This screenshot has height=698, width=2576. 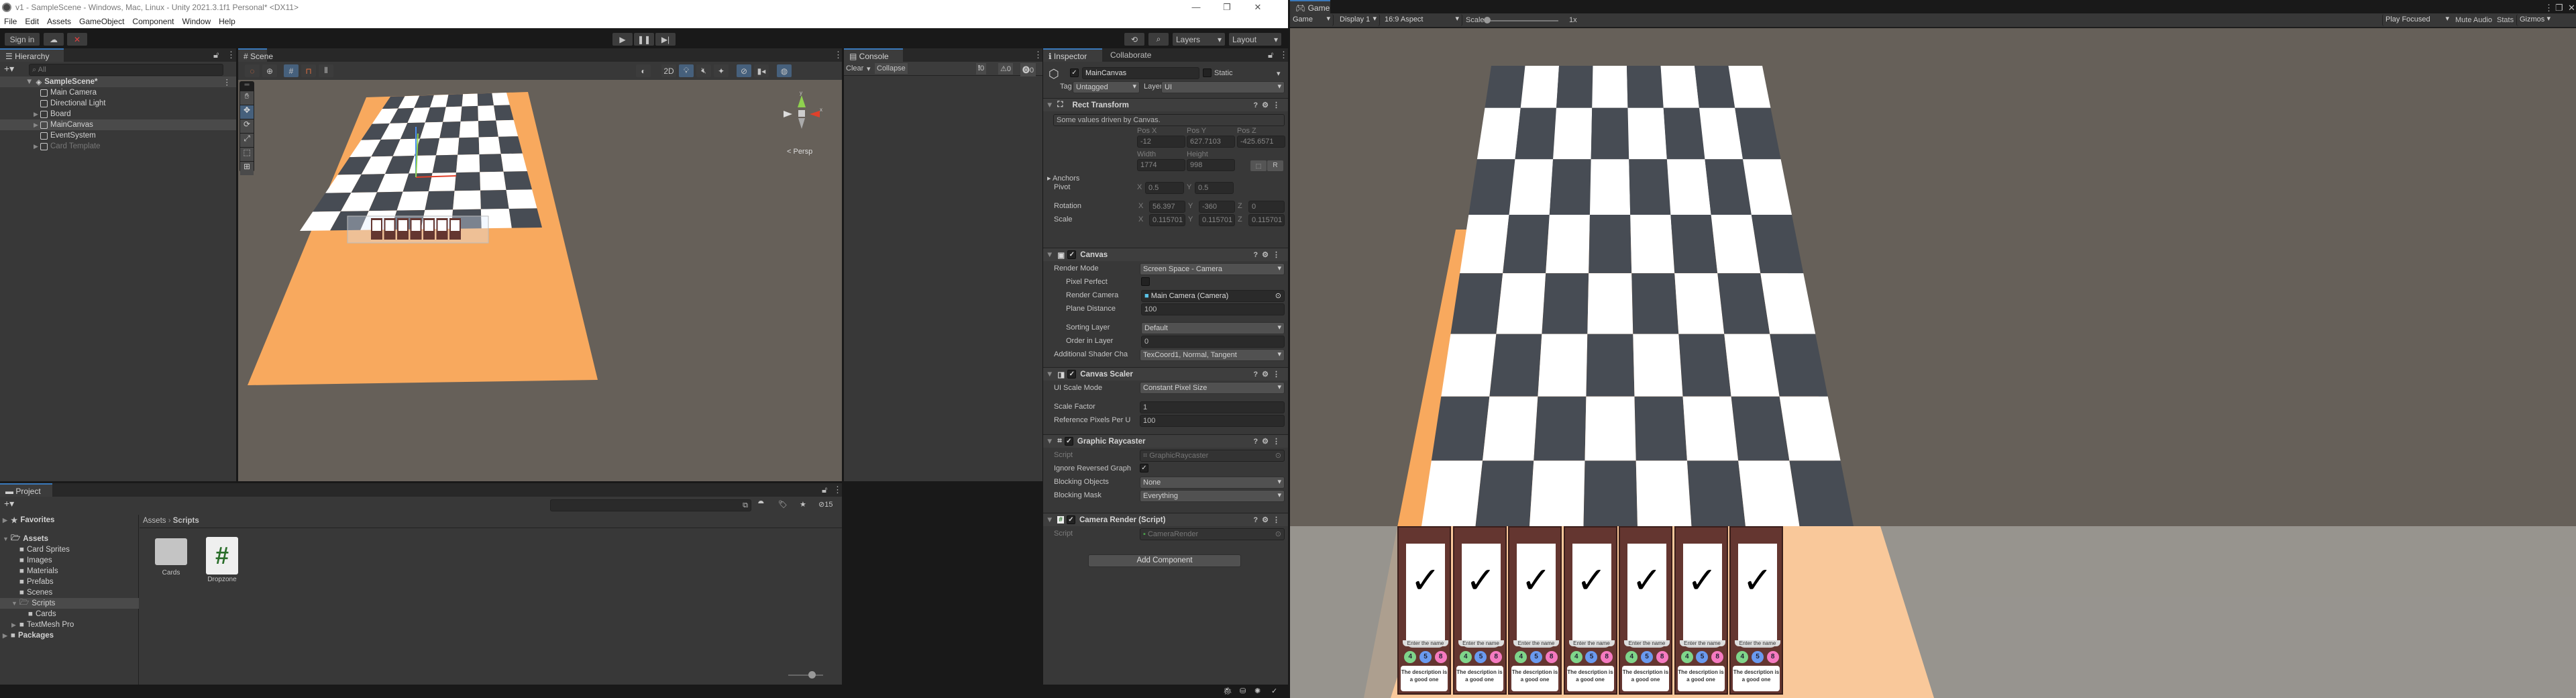 I want to click on lock-icon: 🔓︎, so click(x=1270, y=55).